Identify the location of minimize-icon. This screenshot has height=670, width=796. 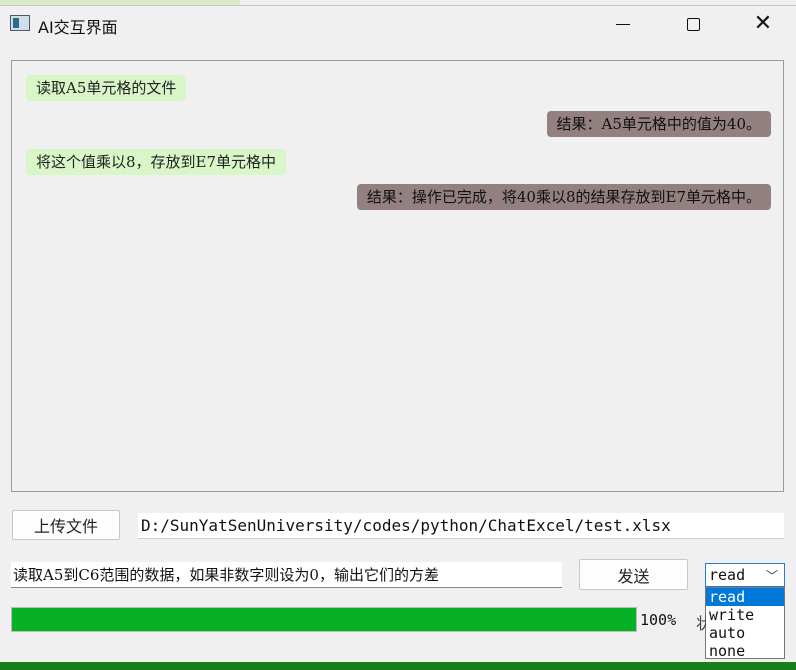
(623, 24).